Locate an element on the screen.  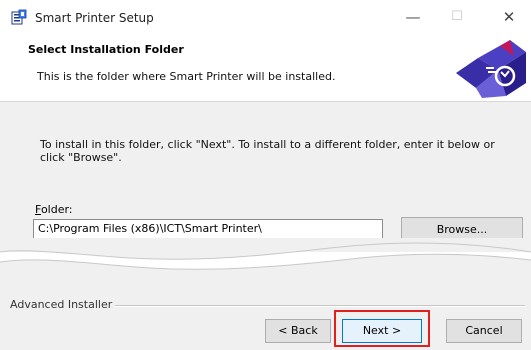
back-button: < Back is located at coordinates (298, 331).